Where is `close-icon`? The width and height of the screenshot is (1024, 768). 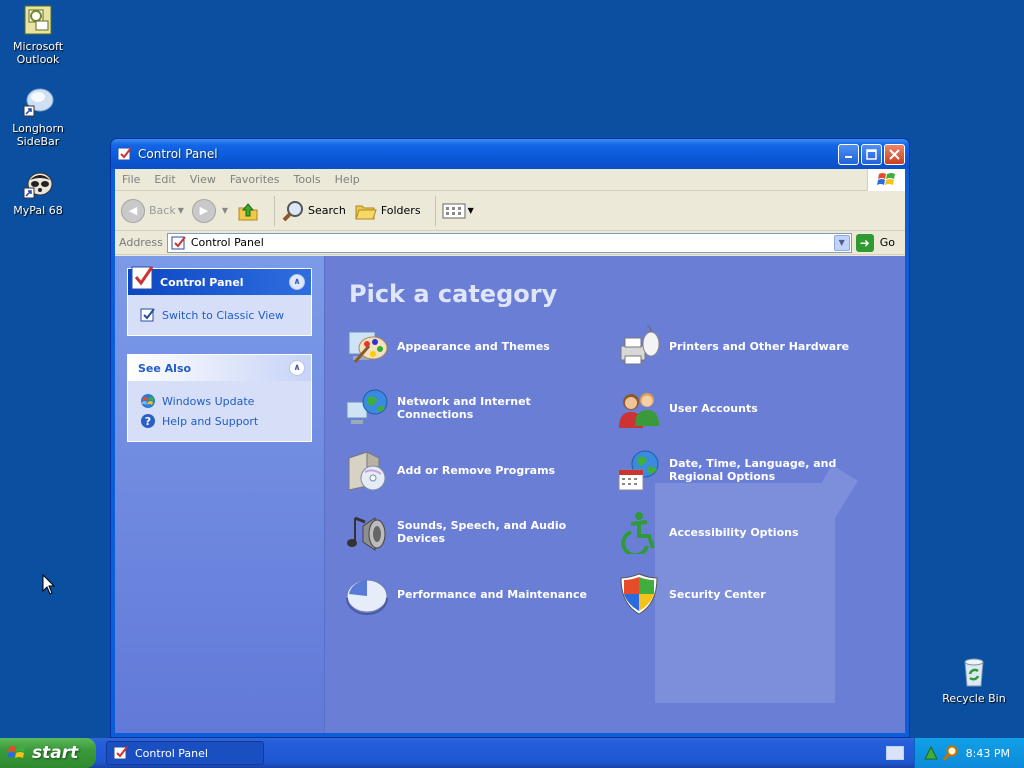 close-icon is located at coordinates (894, 154).